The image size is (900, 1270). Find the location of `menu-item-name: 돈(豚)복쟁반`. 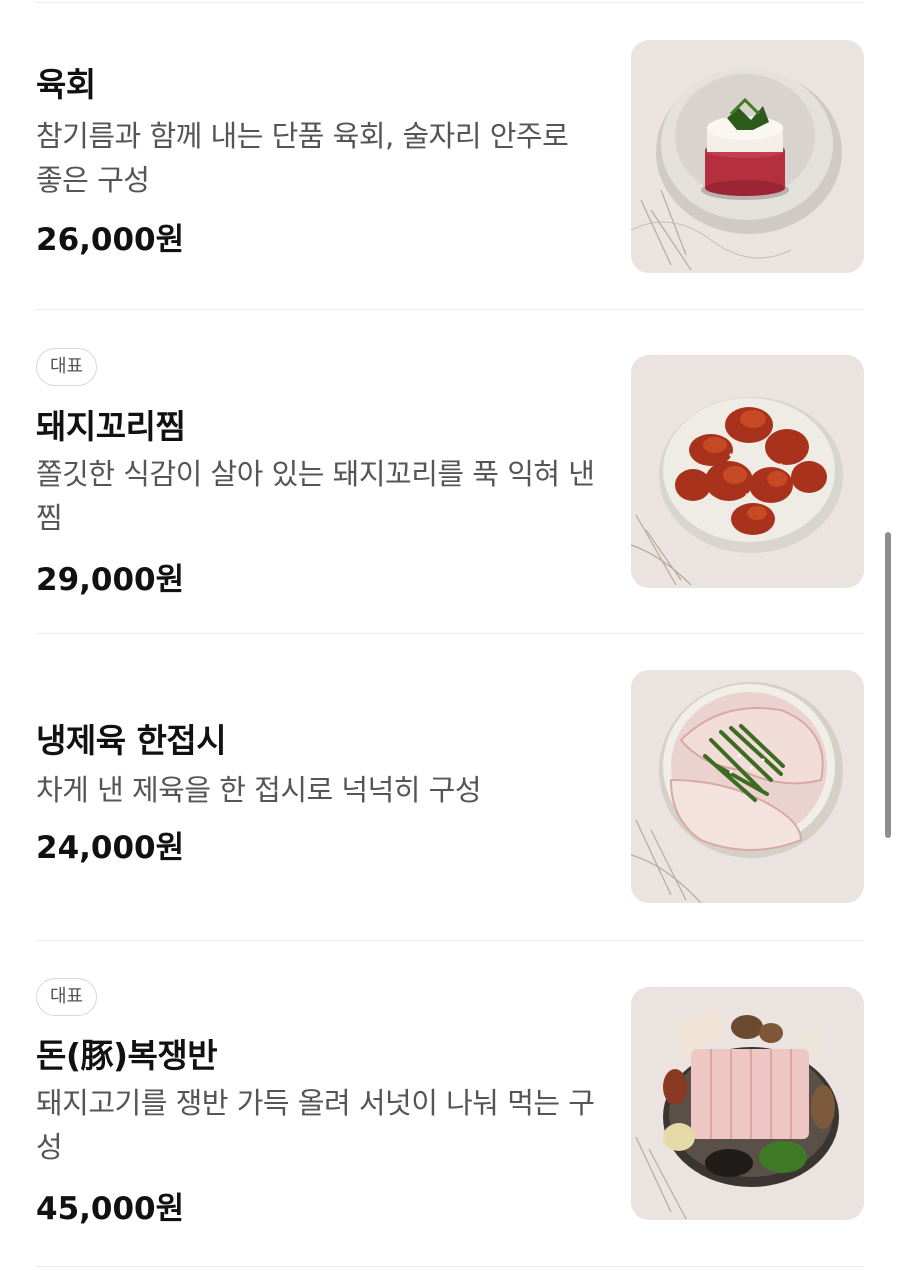

menu-item-name: 돈(豚)복쟁반 is located at coordinates (127, 1055).